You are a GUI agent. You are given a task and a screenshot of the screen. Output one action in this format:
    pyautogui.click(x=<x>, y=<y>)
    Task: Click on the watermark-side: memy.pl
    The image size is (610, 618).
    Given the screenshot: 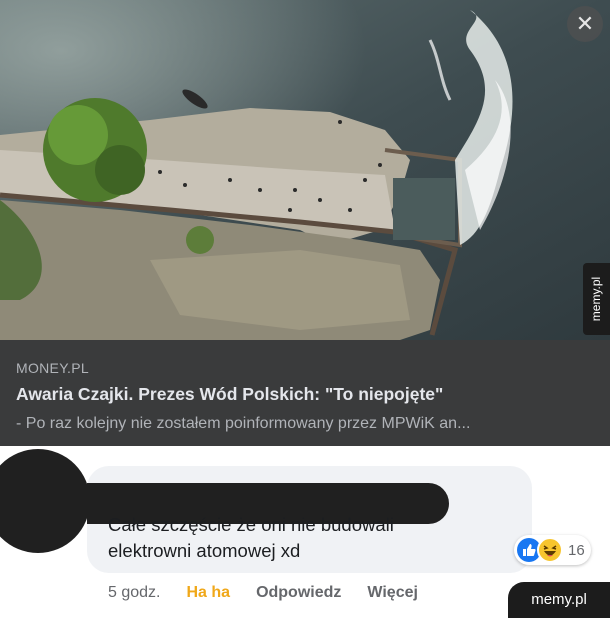 What is the action you would take?
    pyautogui.click(x=596, y=299)
    